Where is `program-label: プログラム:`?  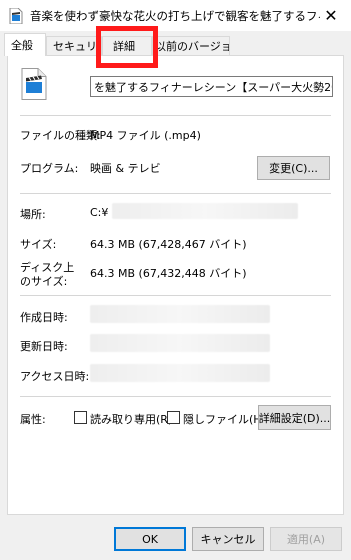 program-label: プログラム: is located at coordinates (49, 168).